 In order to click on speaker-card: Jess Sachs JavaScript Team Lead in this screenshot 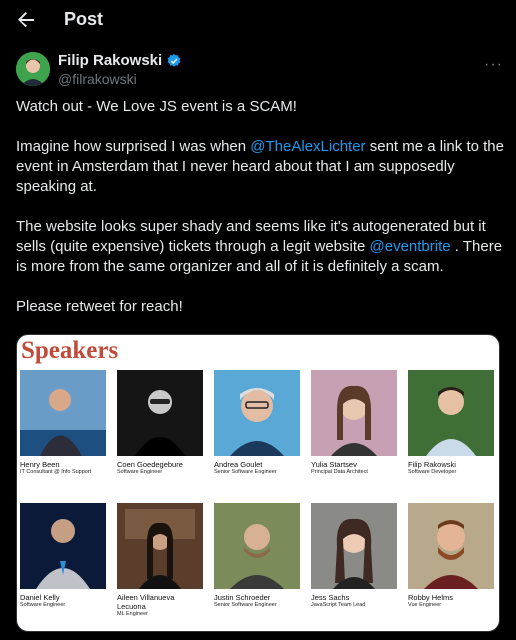, I will do `click(355, 556)`.